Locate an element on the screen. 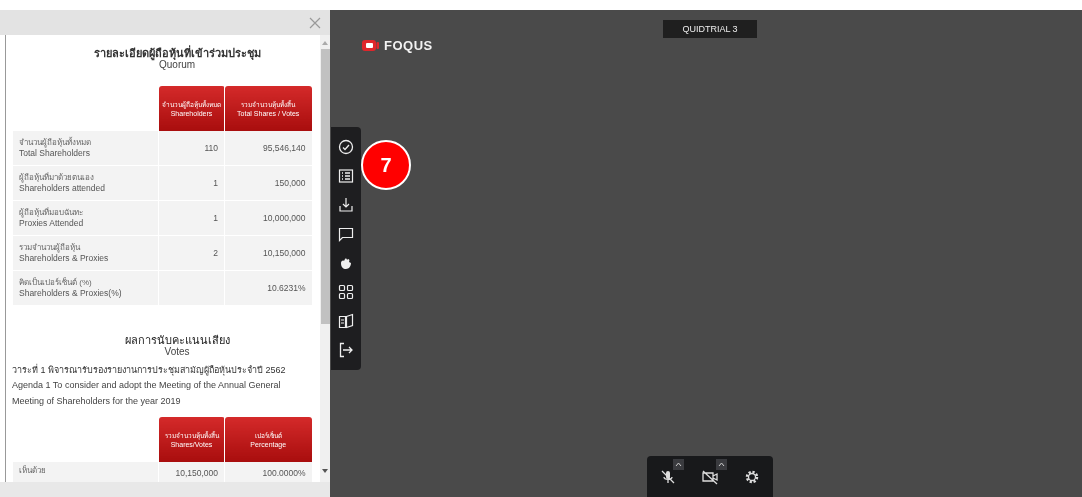 The height and width of the screenshot is (497, 1082). agenda-text: วาระที่ 1 พิจารณารับรองรายงานการประชุมสามัญผู้ถือหุ้นประจำปี 2562 is located at coordinates (149, 370).